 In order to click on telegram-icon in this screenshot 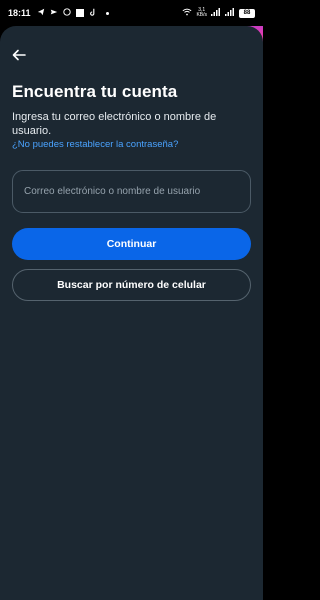, I will do `click(41, 13)`.